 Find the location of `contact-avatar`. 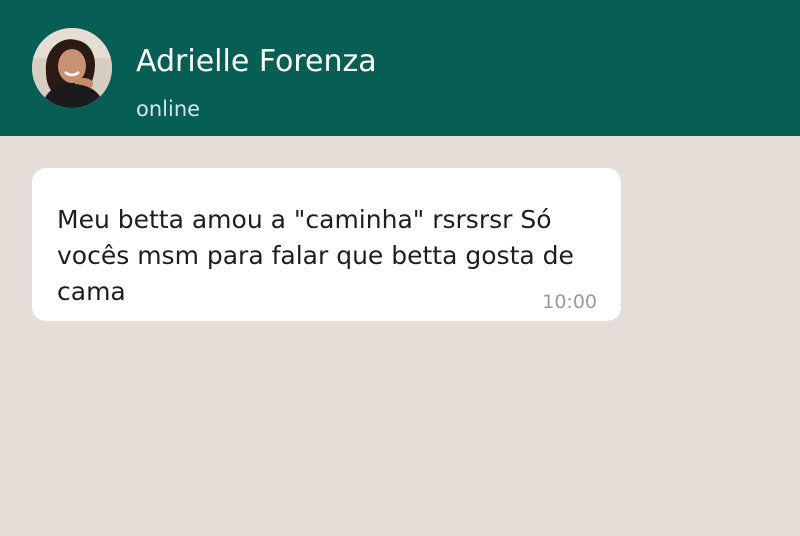

contact-avatar is located at coordinates (72, 68).